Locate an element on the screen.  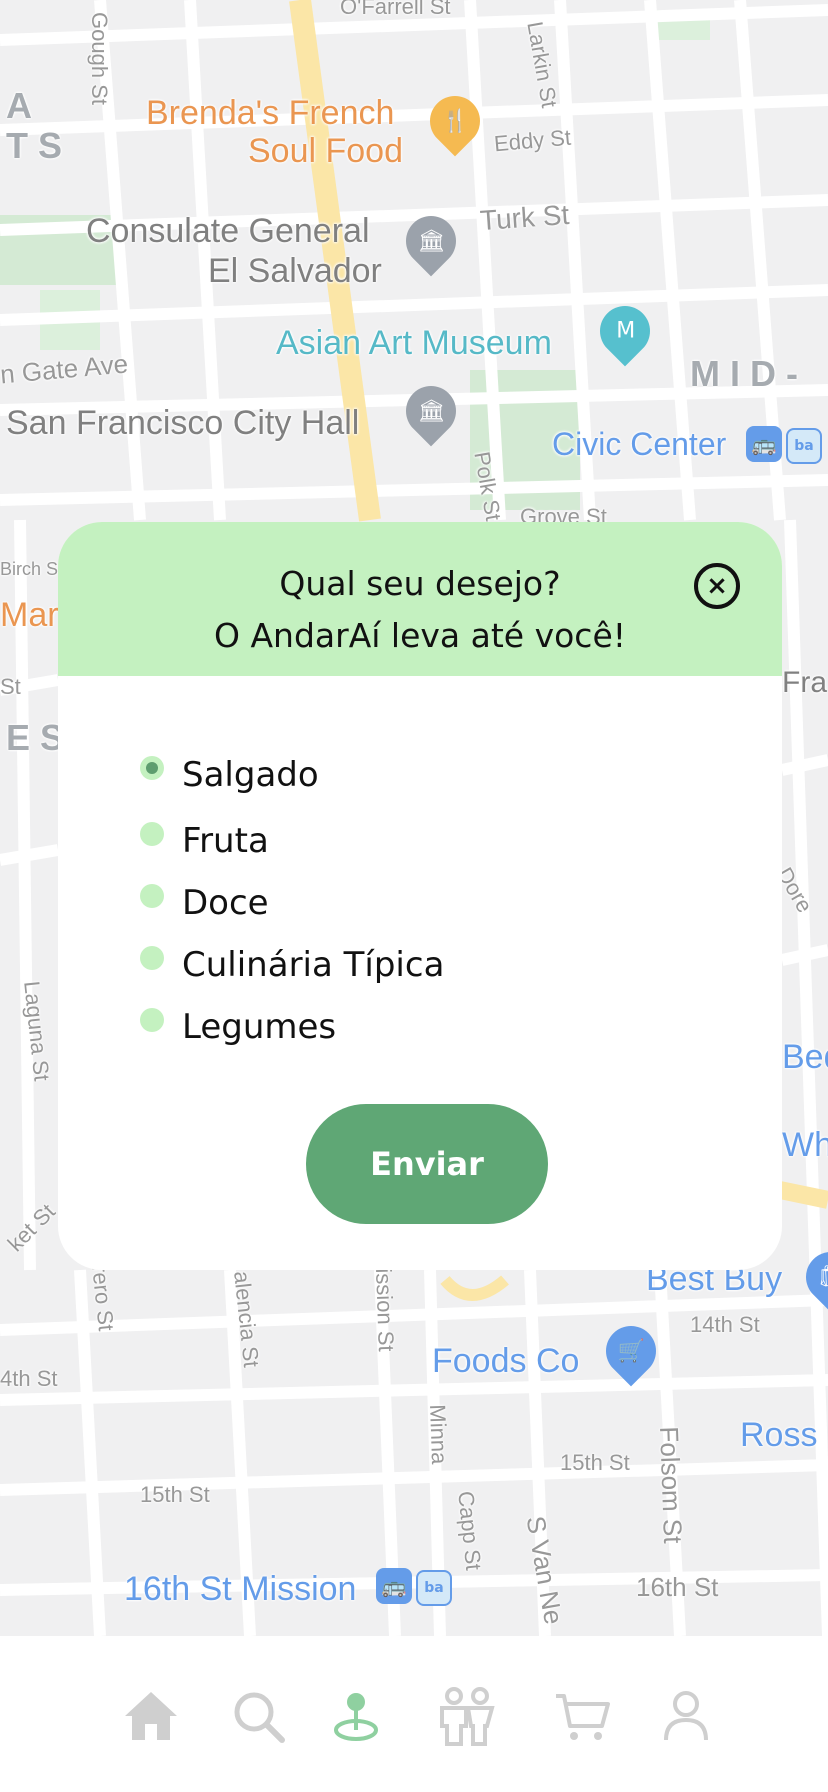
option-label: Fruta is located at coordinates (225, 841).